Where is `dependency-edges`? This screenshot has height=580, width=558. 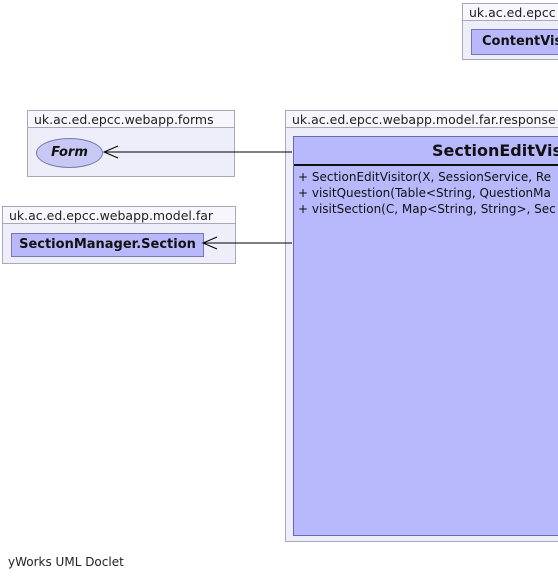
dependency-edges is located at coordinates (197, 197).